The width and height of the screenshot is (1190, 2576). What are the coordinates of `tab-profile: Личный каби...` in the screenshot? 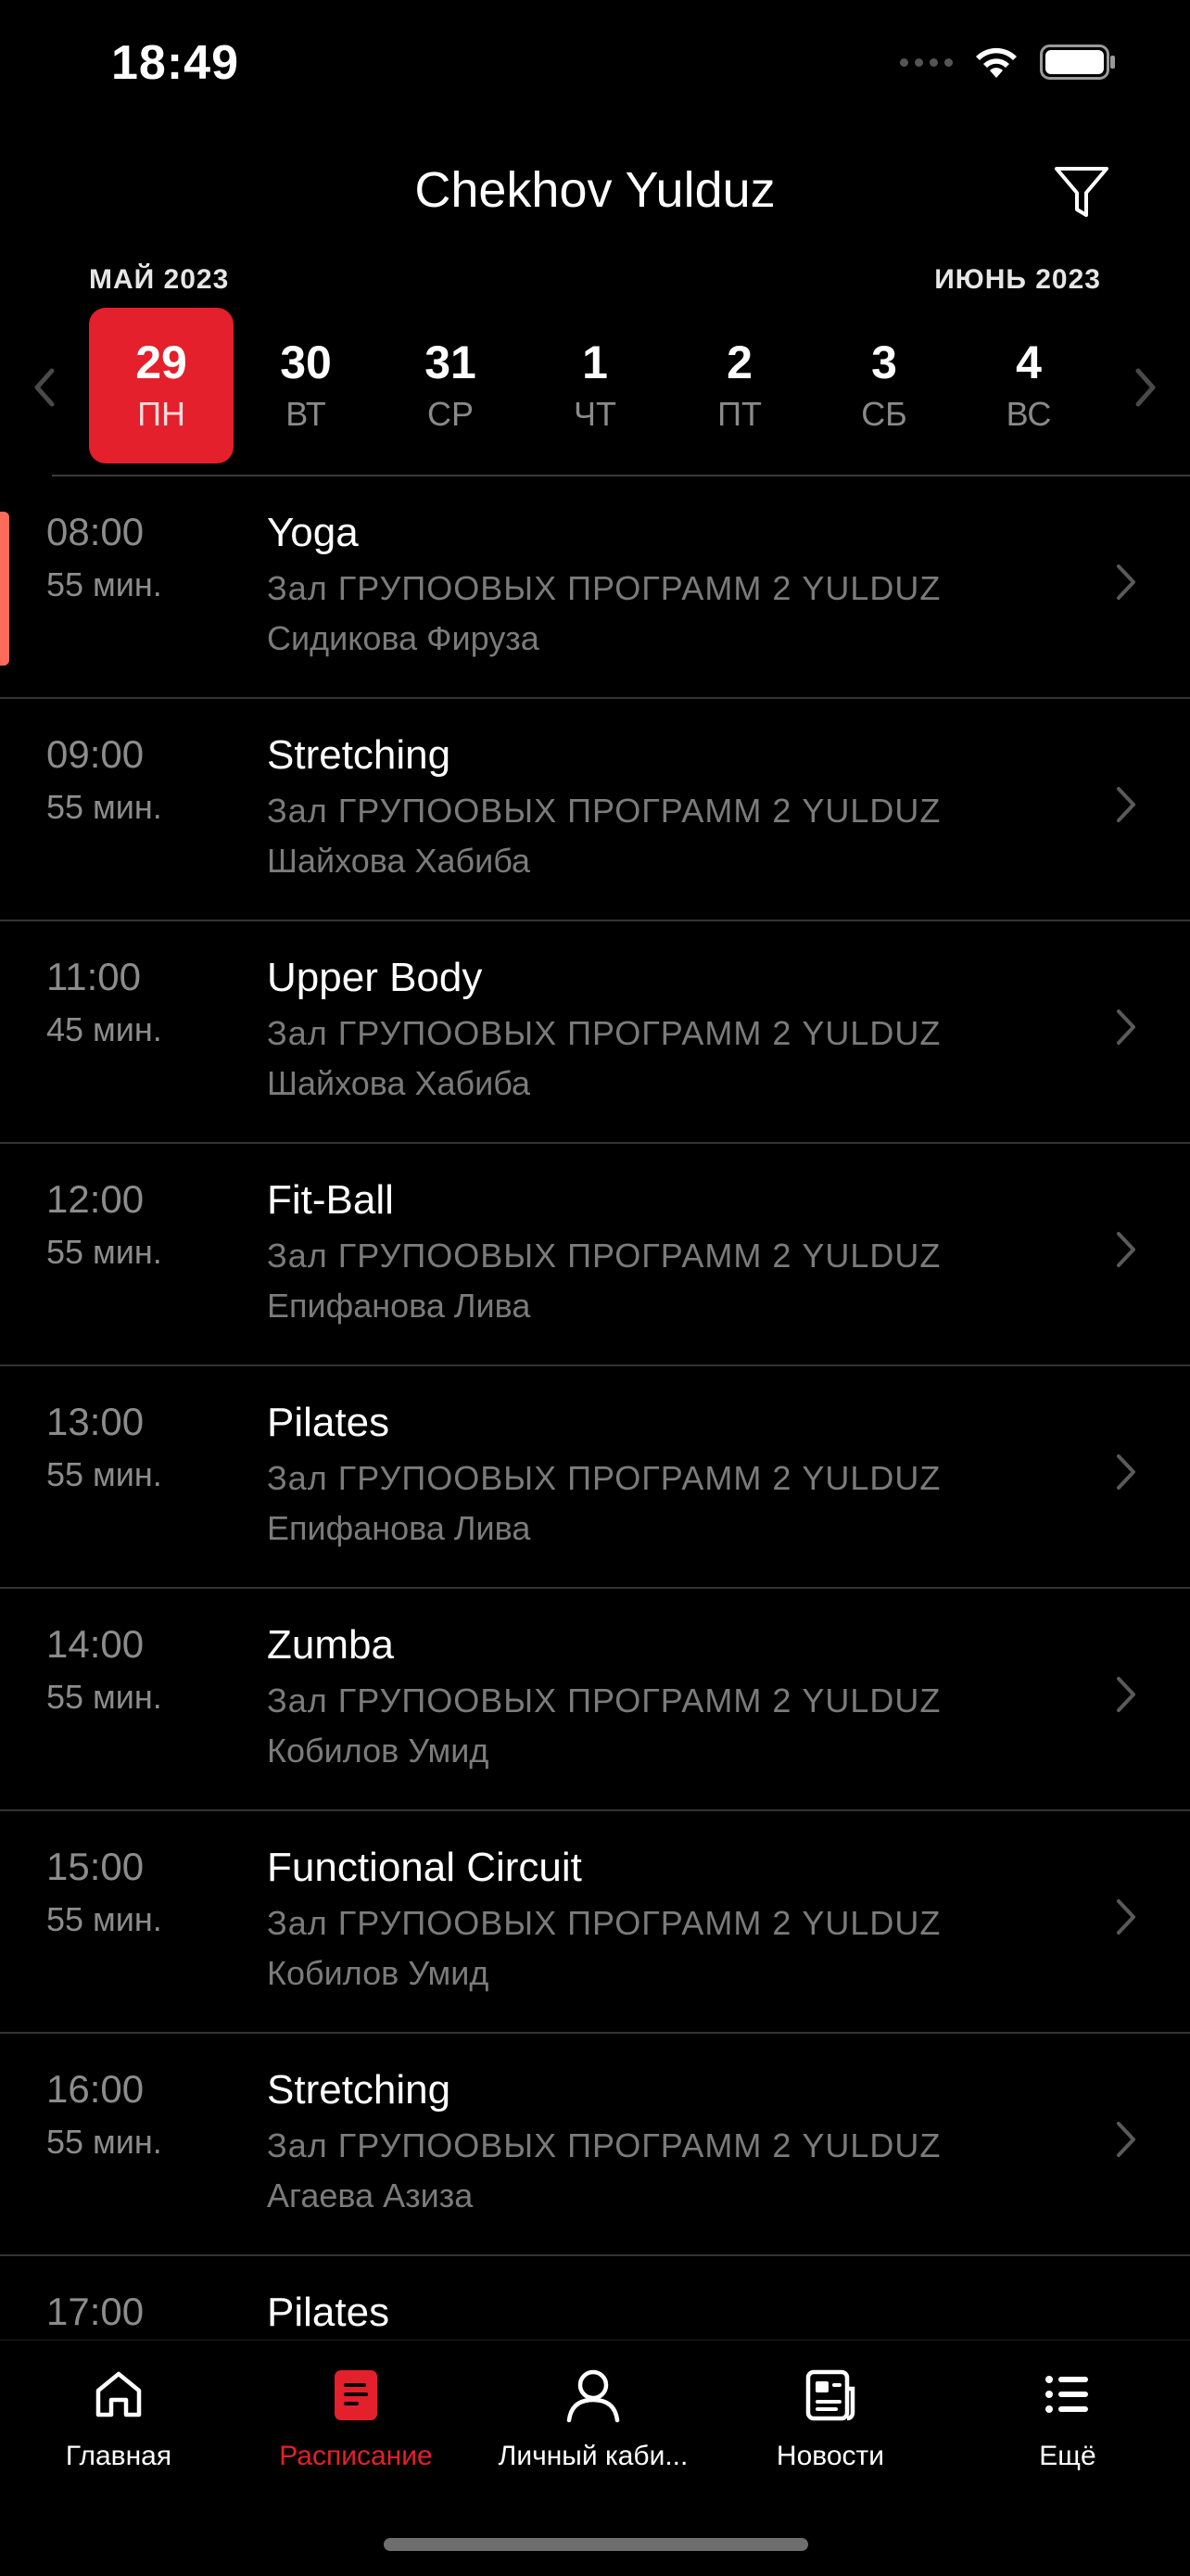 It's located at (593, 2418).